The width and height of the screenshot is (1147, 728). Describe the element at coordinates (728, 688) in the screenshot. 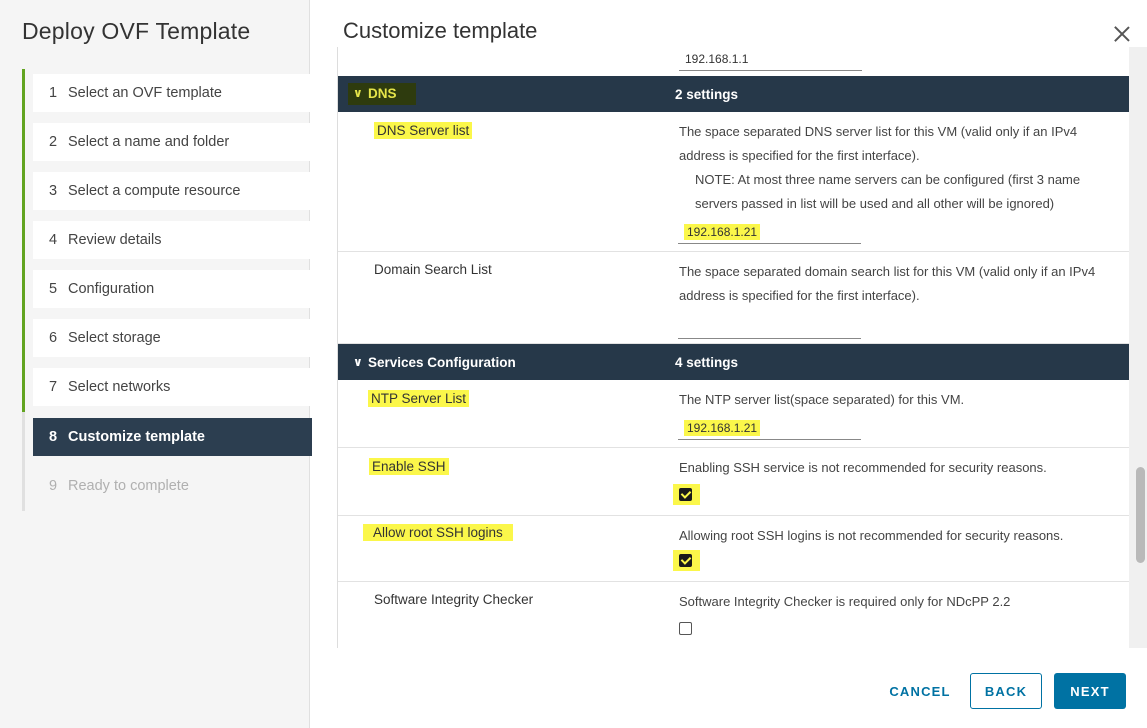

I see `wizard-footer: CANCEL BACK NEXT` at that location.